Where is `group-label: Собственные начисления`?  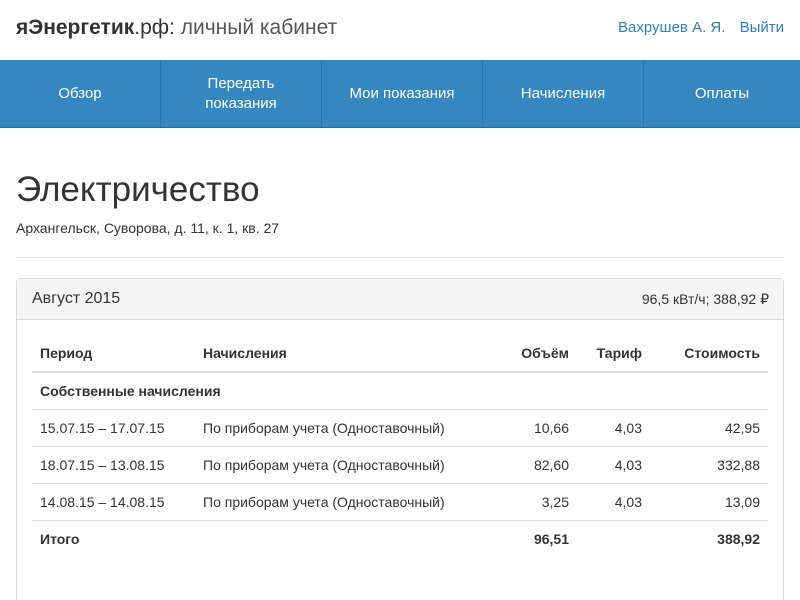 group-label: Собственные начисления is located at coordinates (400, 391).